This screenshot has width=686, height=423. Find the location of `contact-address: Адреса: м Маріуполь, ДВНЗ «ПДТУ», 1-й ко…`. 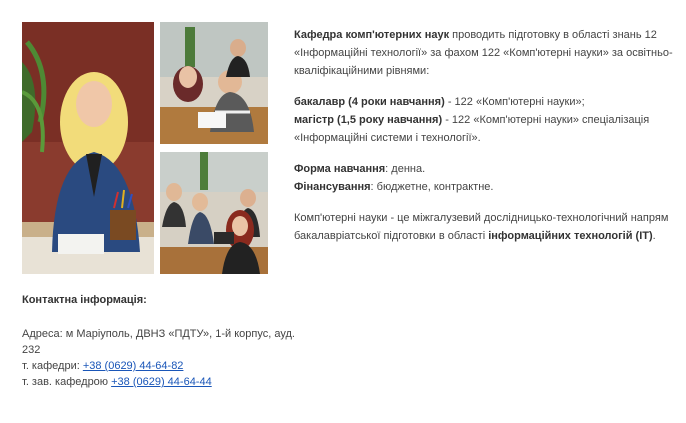

contact-address: Адреса: м Маріуполь, ДВНЗ «ПДТУ», 1-й ко… is located at coordinates (158, 342).